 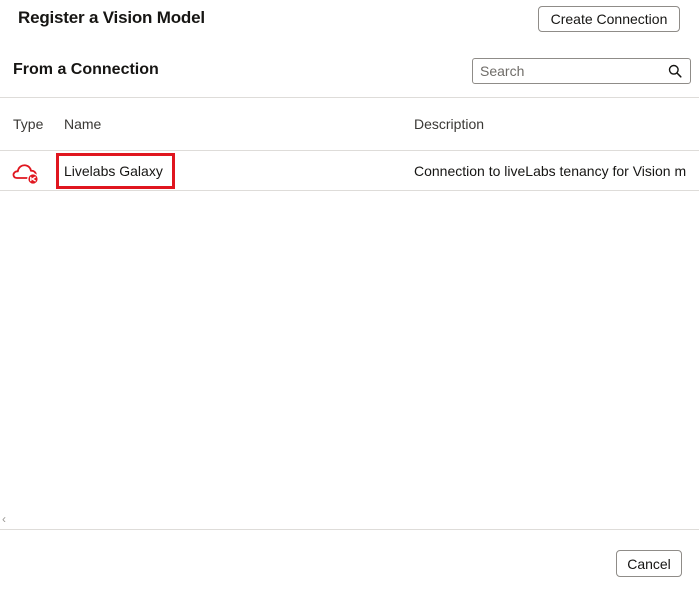 What do you see at coordinates (570, 71) in the screenshot?
I see `search-input` at bounding box center [570, 71].